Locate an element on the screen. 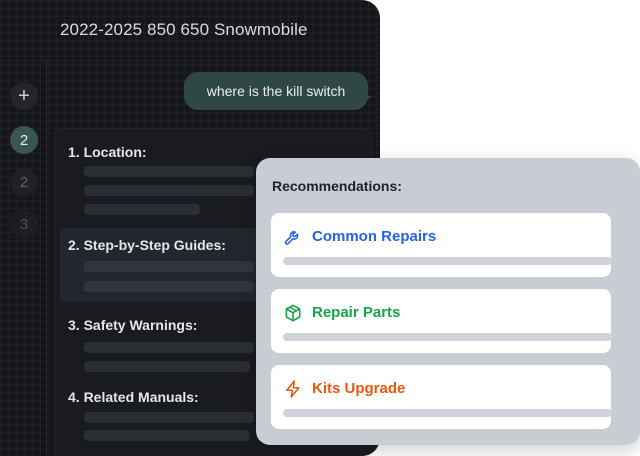 The width and height of the screenshot is (640, 456). plus-icon: + is located at coordinates (24, 95).